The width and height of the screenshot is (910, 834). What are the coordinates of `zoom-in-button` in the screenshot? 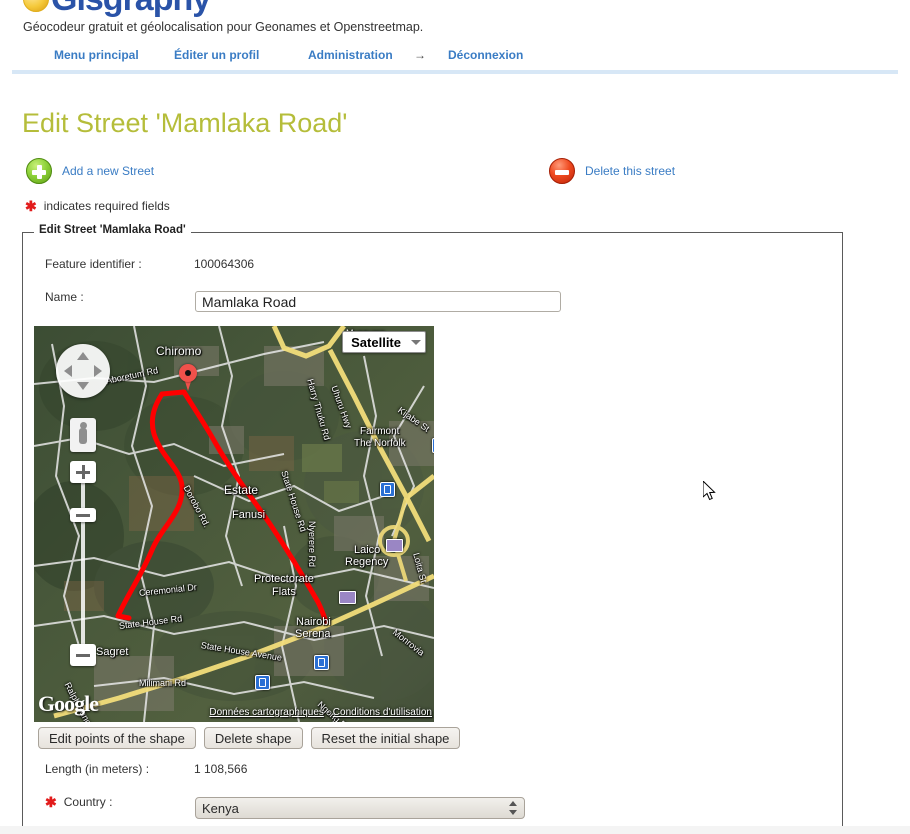 It's located at (83, 472).